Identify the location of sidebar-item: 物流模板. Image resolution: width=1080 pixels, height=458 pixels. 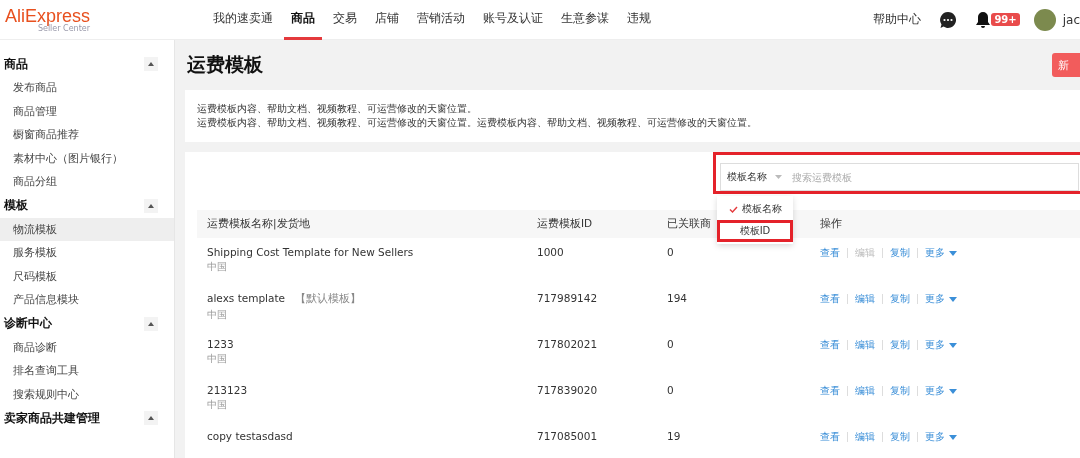
(87, 229).